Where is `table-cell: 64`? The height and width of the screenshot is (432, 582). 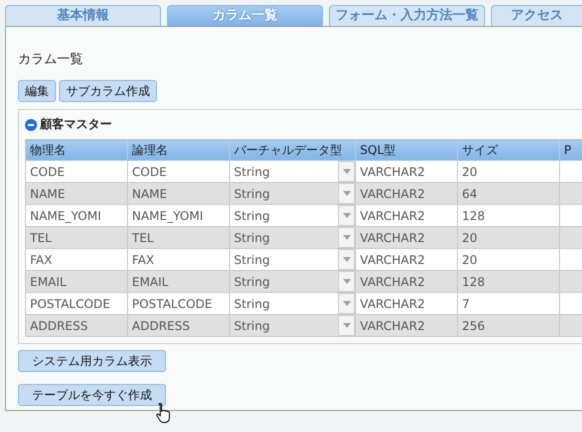
table-cell: 64 is located at coordinates (509, 193).